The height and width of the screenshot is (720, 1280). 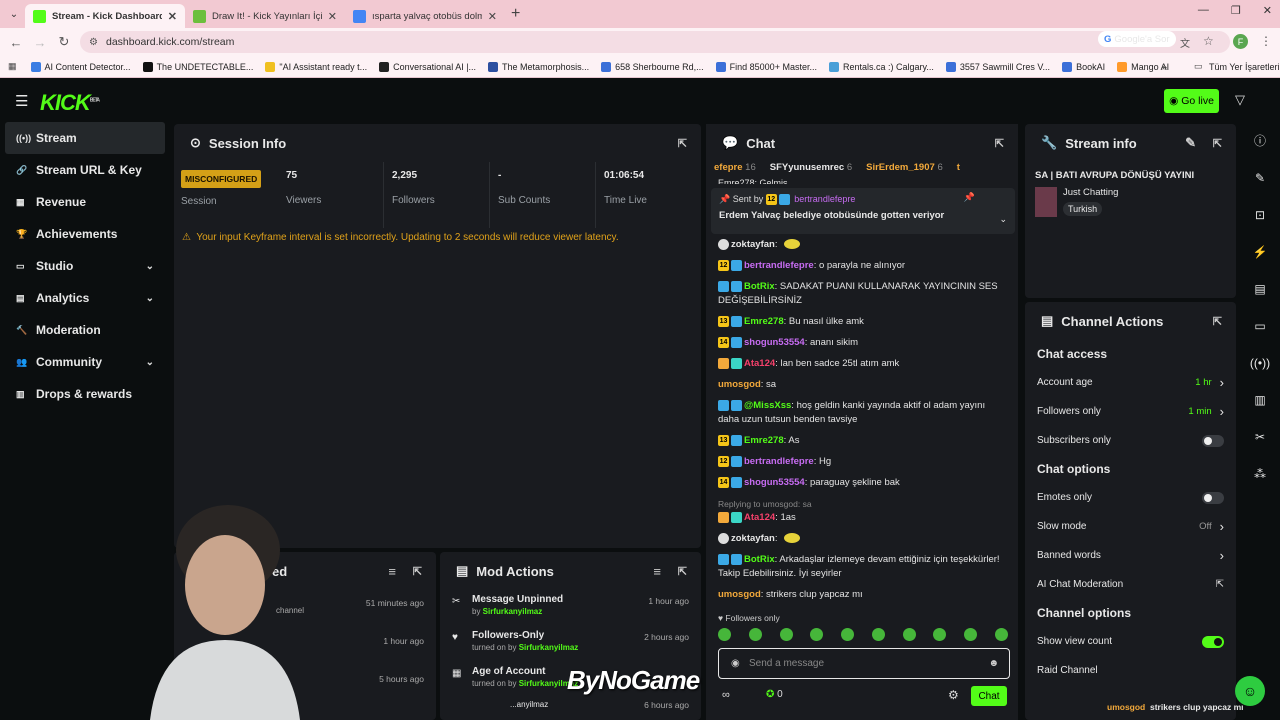 I want to click on sidebar-item-achievements: 🏆 Achievements, so click(x=85, y=234).